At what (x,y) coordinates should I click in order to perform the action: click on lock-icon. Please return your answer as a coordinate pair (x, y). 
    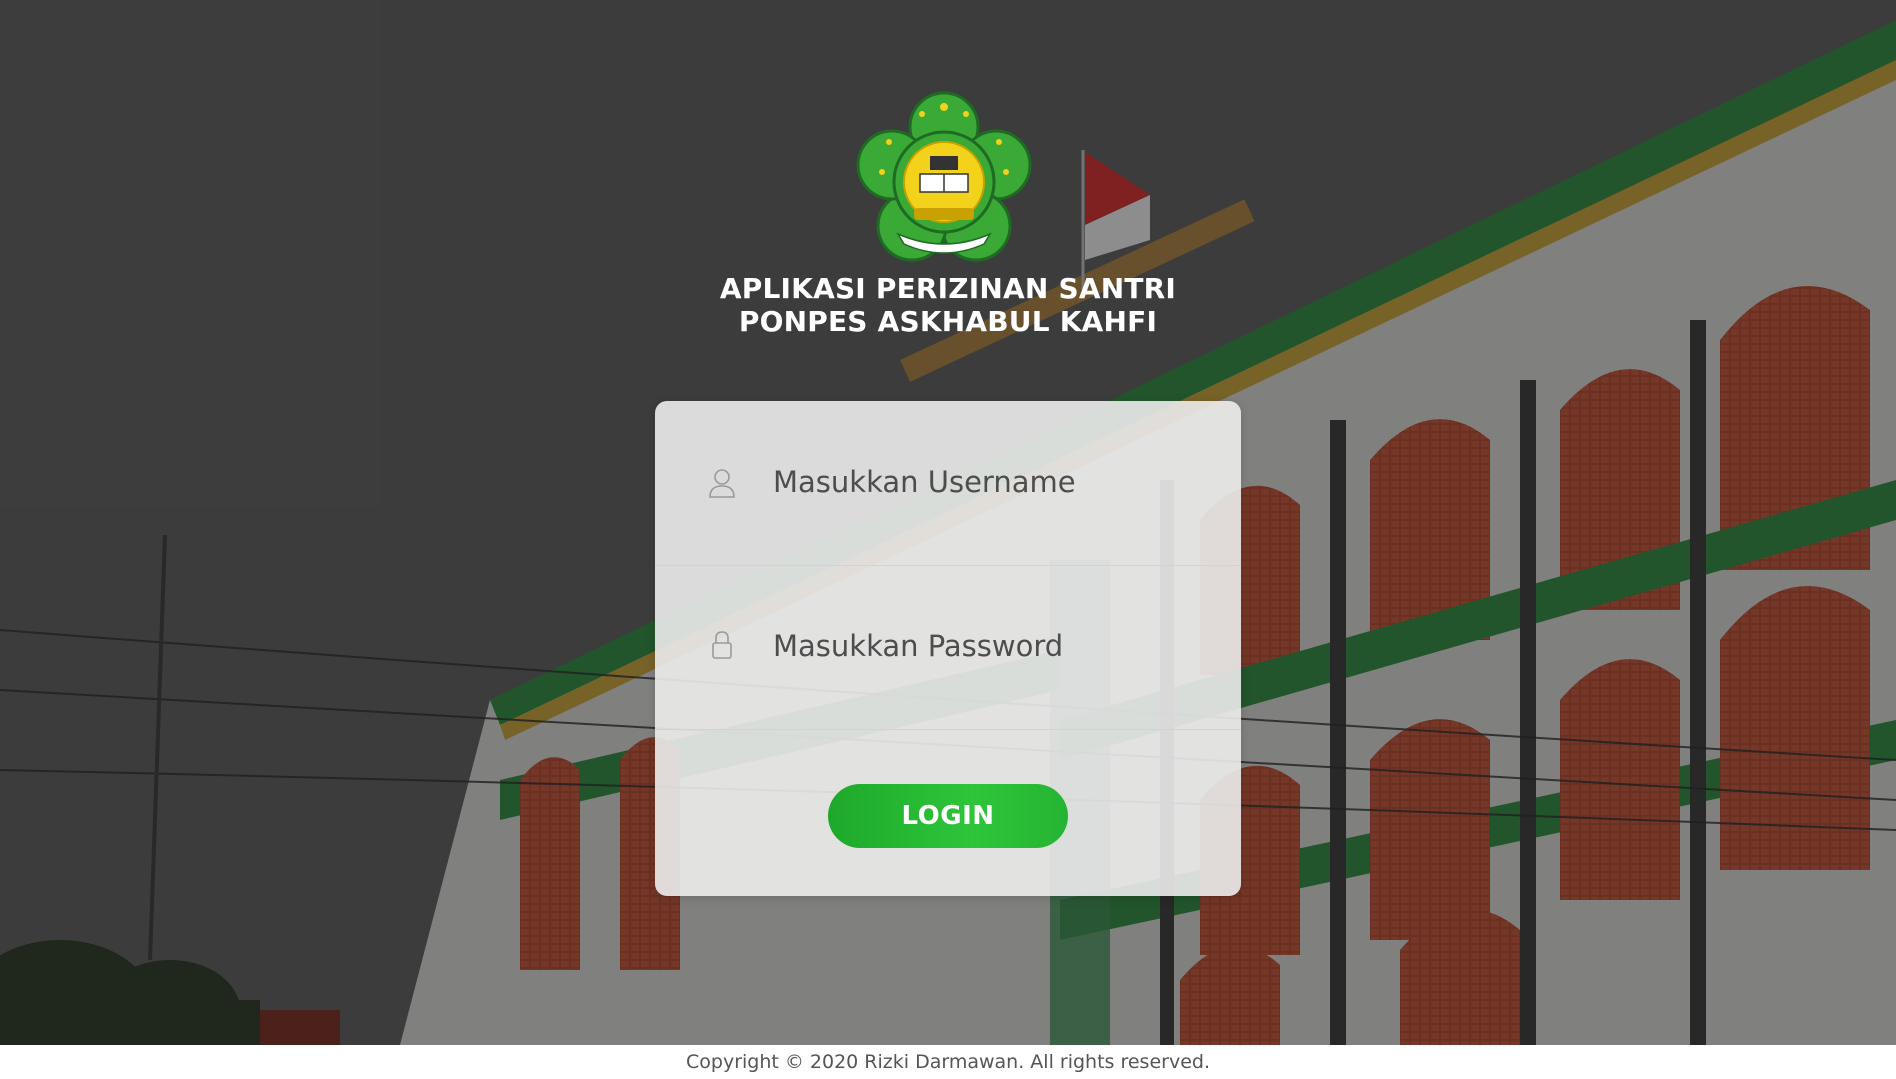
    Looking at the image, I should click on (722, 645).